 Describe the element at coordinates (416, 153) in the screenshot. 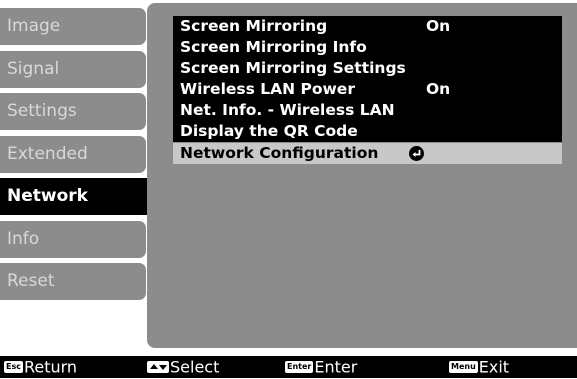

I see `enter-icon` at that location.